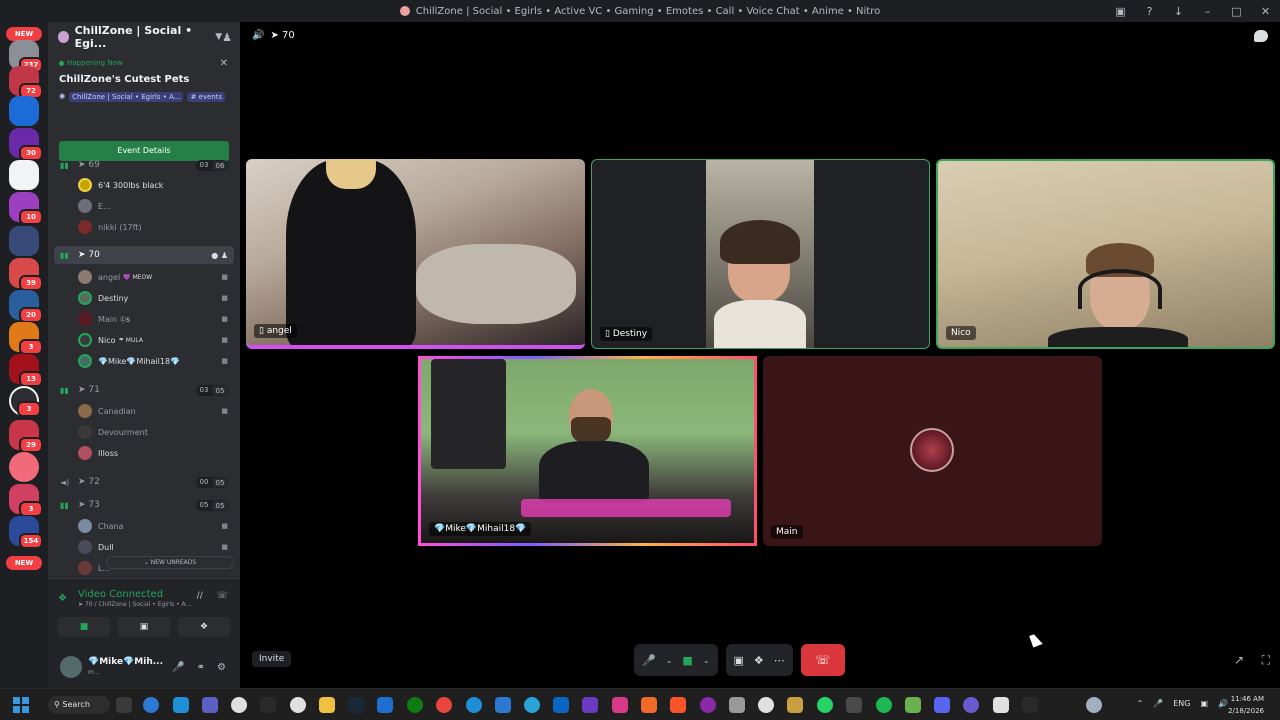 This screenshot has height=720, width=1280. What do you see at coordinates (144, 255) in the screenshot?
I see `voice-channel-70: ▮▮ ➤ 70 ● ♟` at bounding box center [144, 255].